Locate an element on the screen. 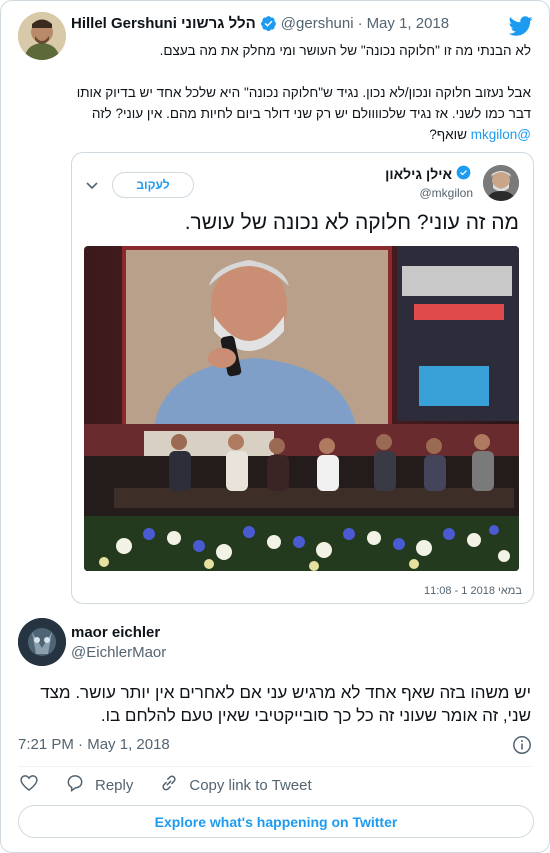 The height and width of the screenshot is (853, 550). heart-icon is located at coordinates (29, 785).